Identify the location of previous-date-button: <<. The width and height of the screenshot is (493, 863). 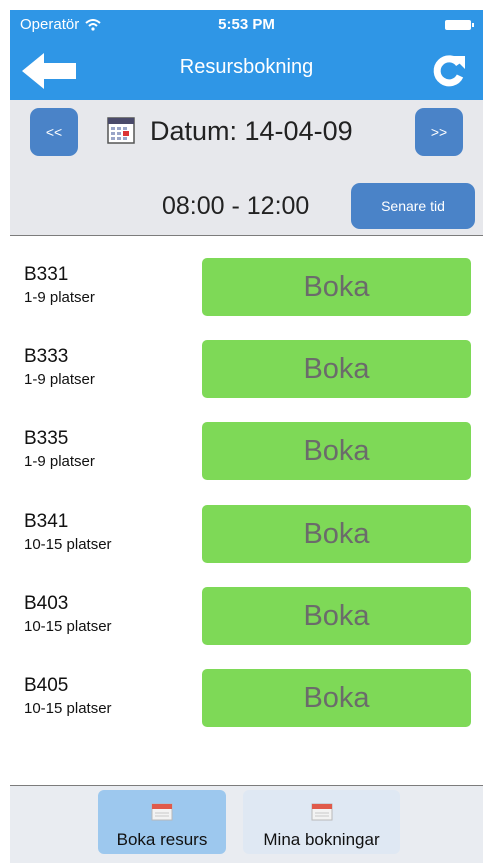
(54, 132).